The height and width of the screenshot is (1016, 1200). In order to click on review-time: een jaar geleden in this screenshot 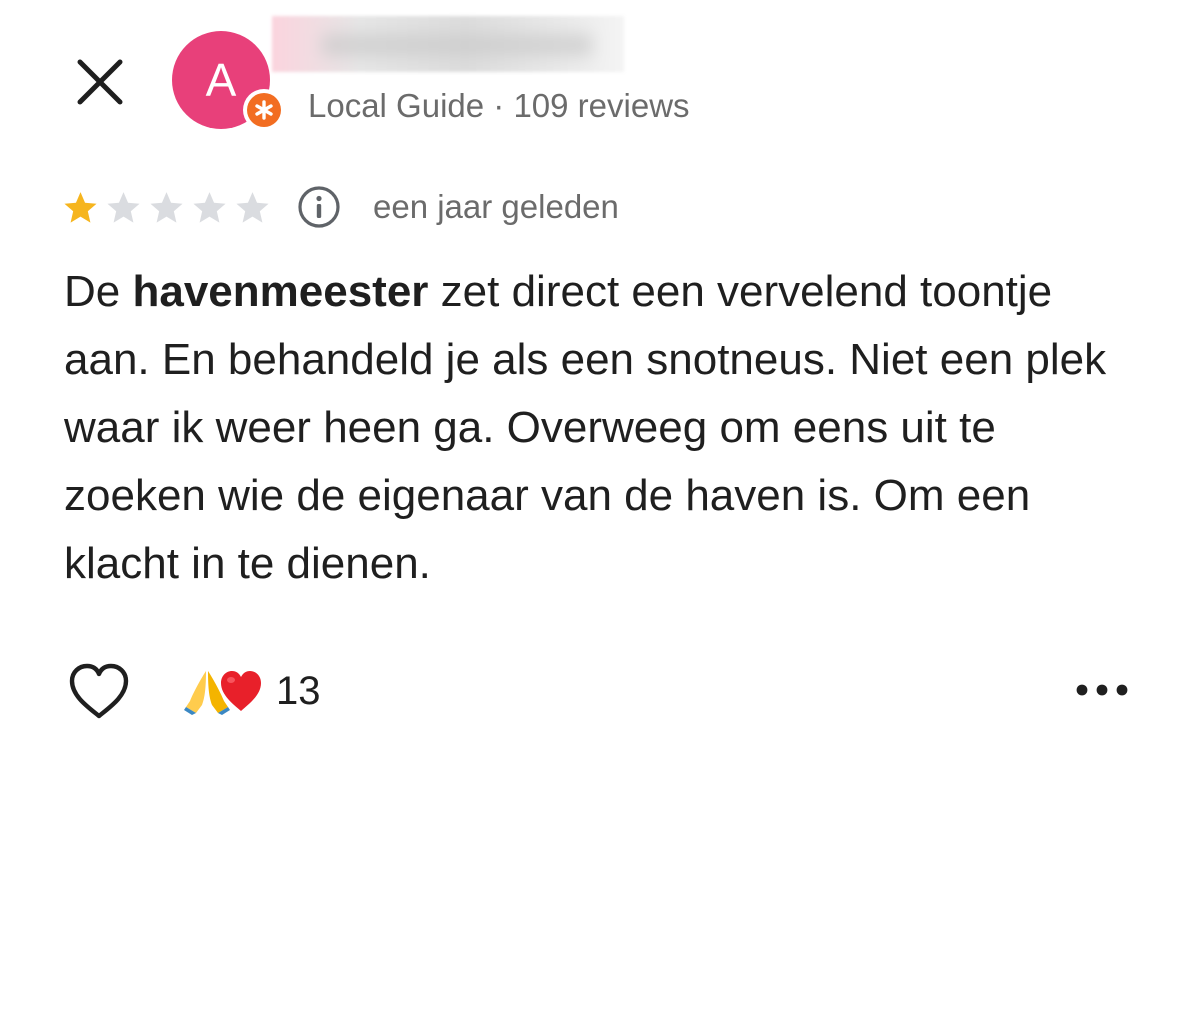, I will do `click(496, 206)`.